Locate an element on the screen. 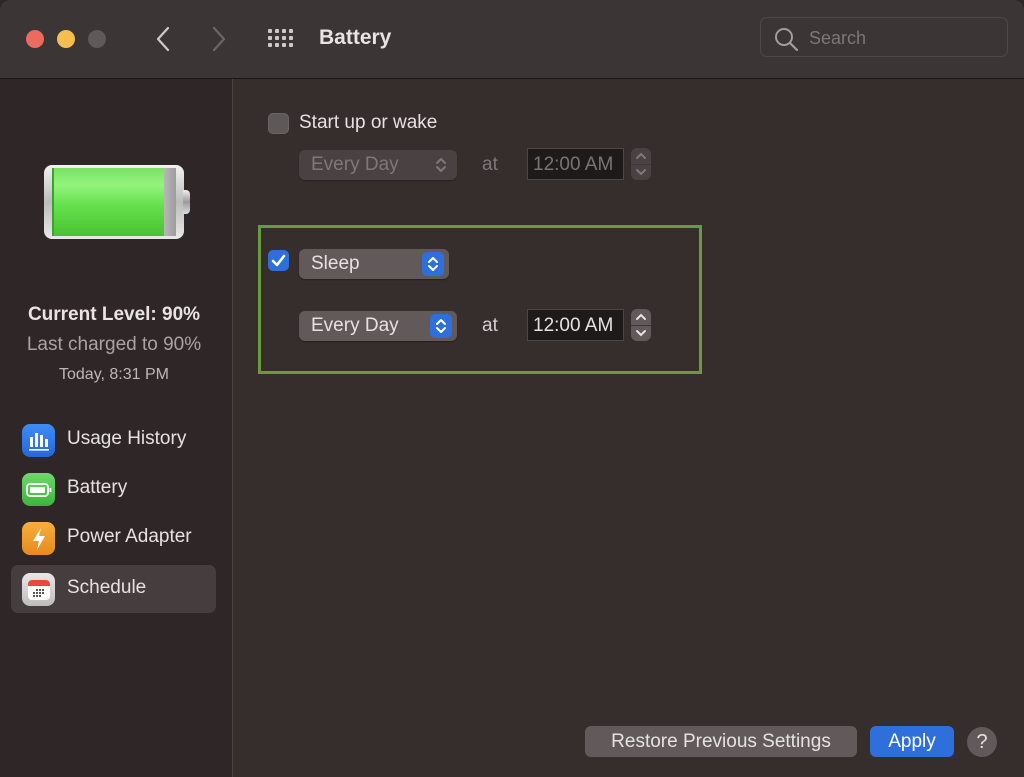 The width and height of the screenshot is (1024, 777). help-button: ? is located at coordinates (982, 742).